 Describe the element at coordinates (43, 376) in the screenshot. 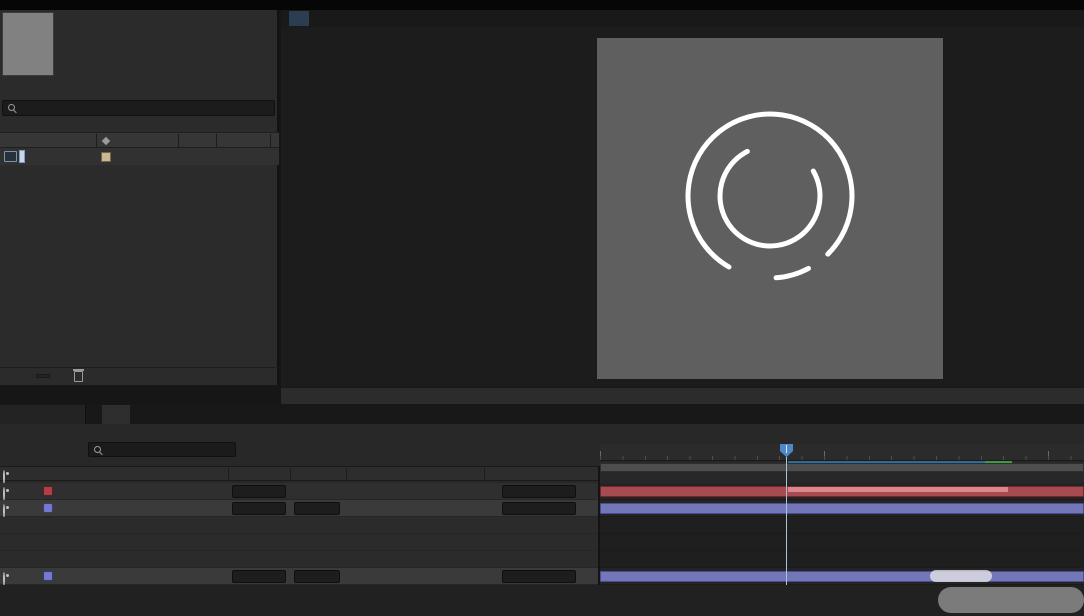

I see `color-depth-label` at that location.